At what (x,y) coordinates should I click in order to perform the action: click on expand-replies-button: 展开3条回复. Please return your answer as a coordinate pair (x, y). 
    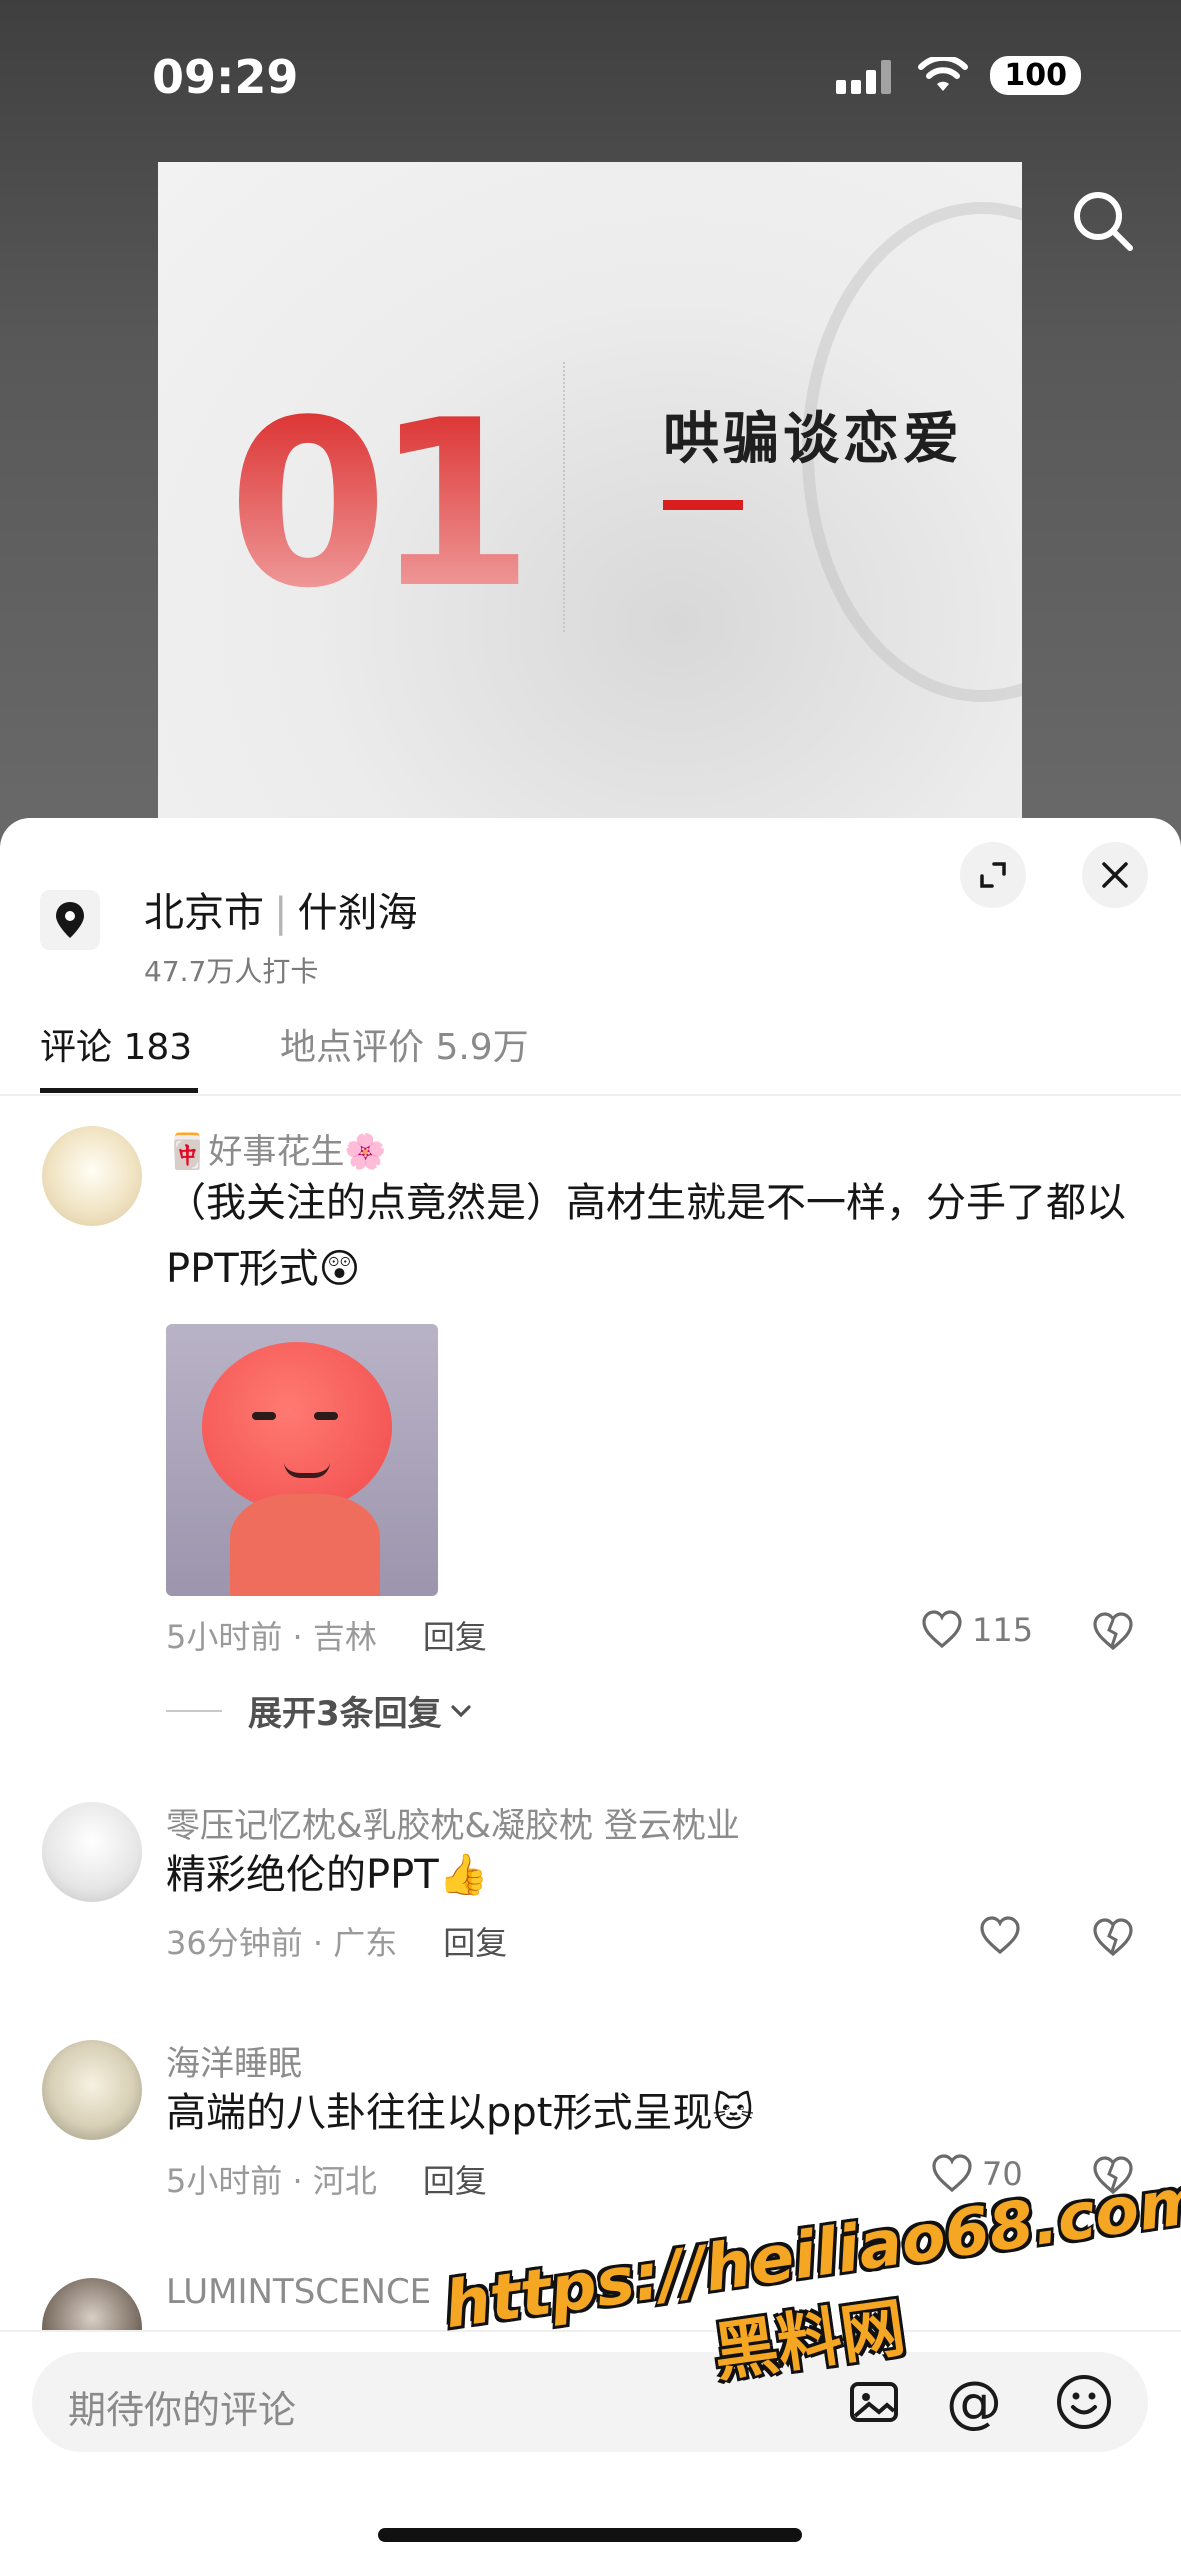
    Looking at the image, I should click on (321, 1710).